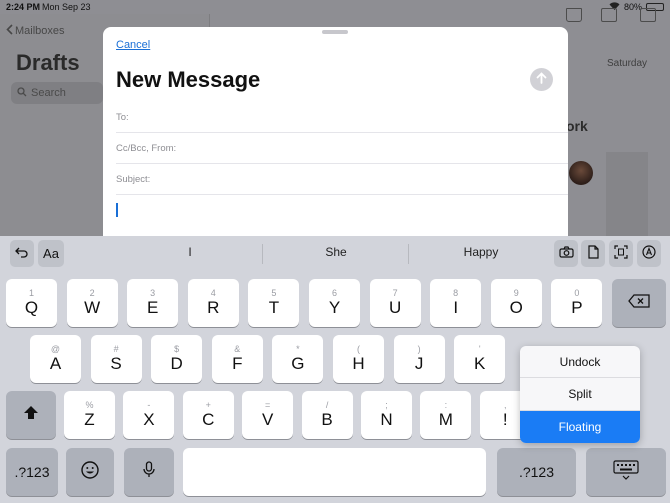 This screenshot has height=503, width=670. What do you see at coordinates (342, 117) in the screenshot?
I see `to-field: To:` at bounding box center [342, 117].